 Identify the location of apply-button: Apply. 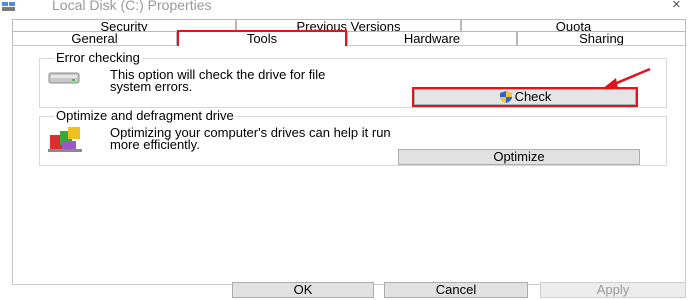
(613, 290).